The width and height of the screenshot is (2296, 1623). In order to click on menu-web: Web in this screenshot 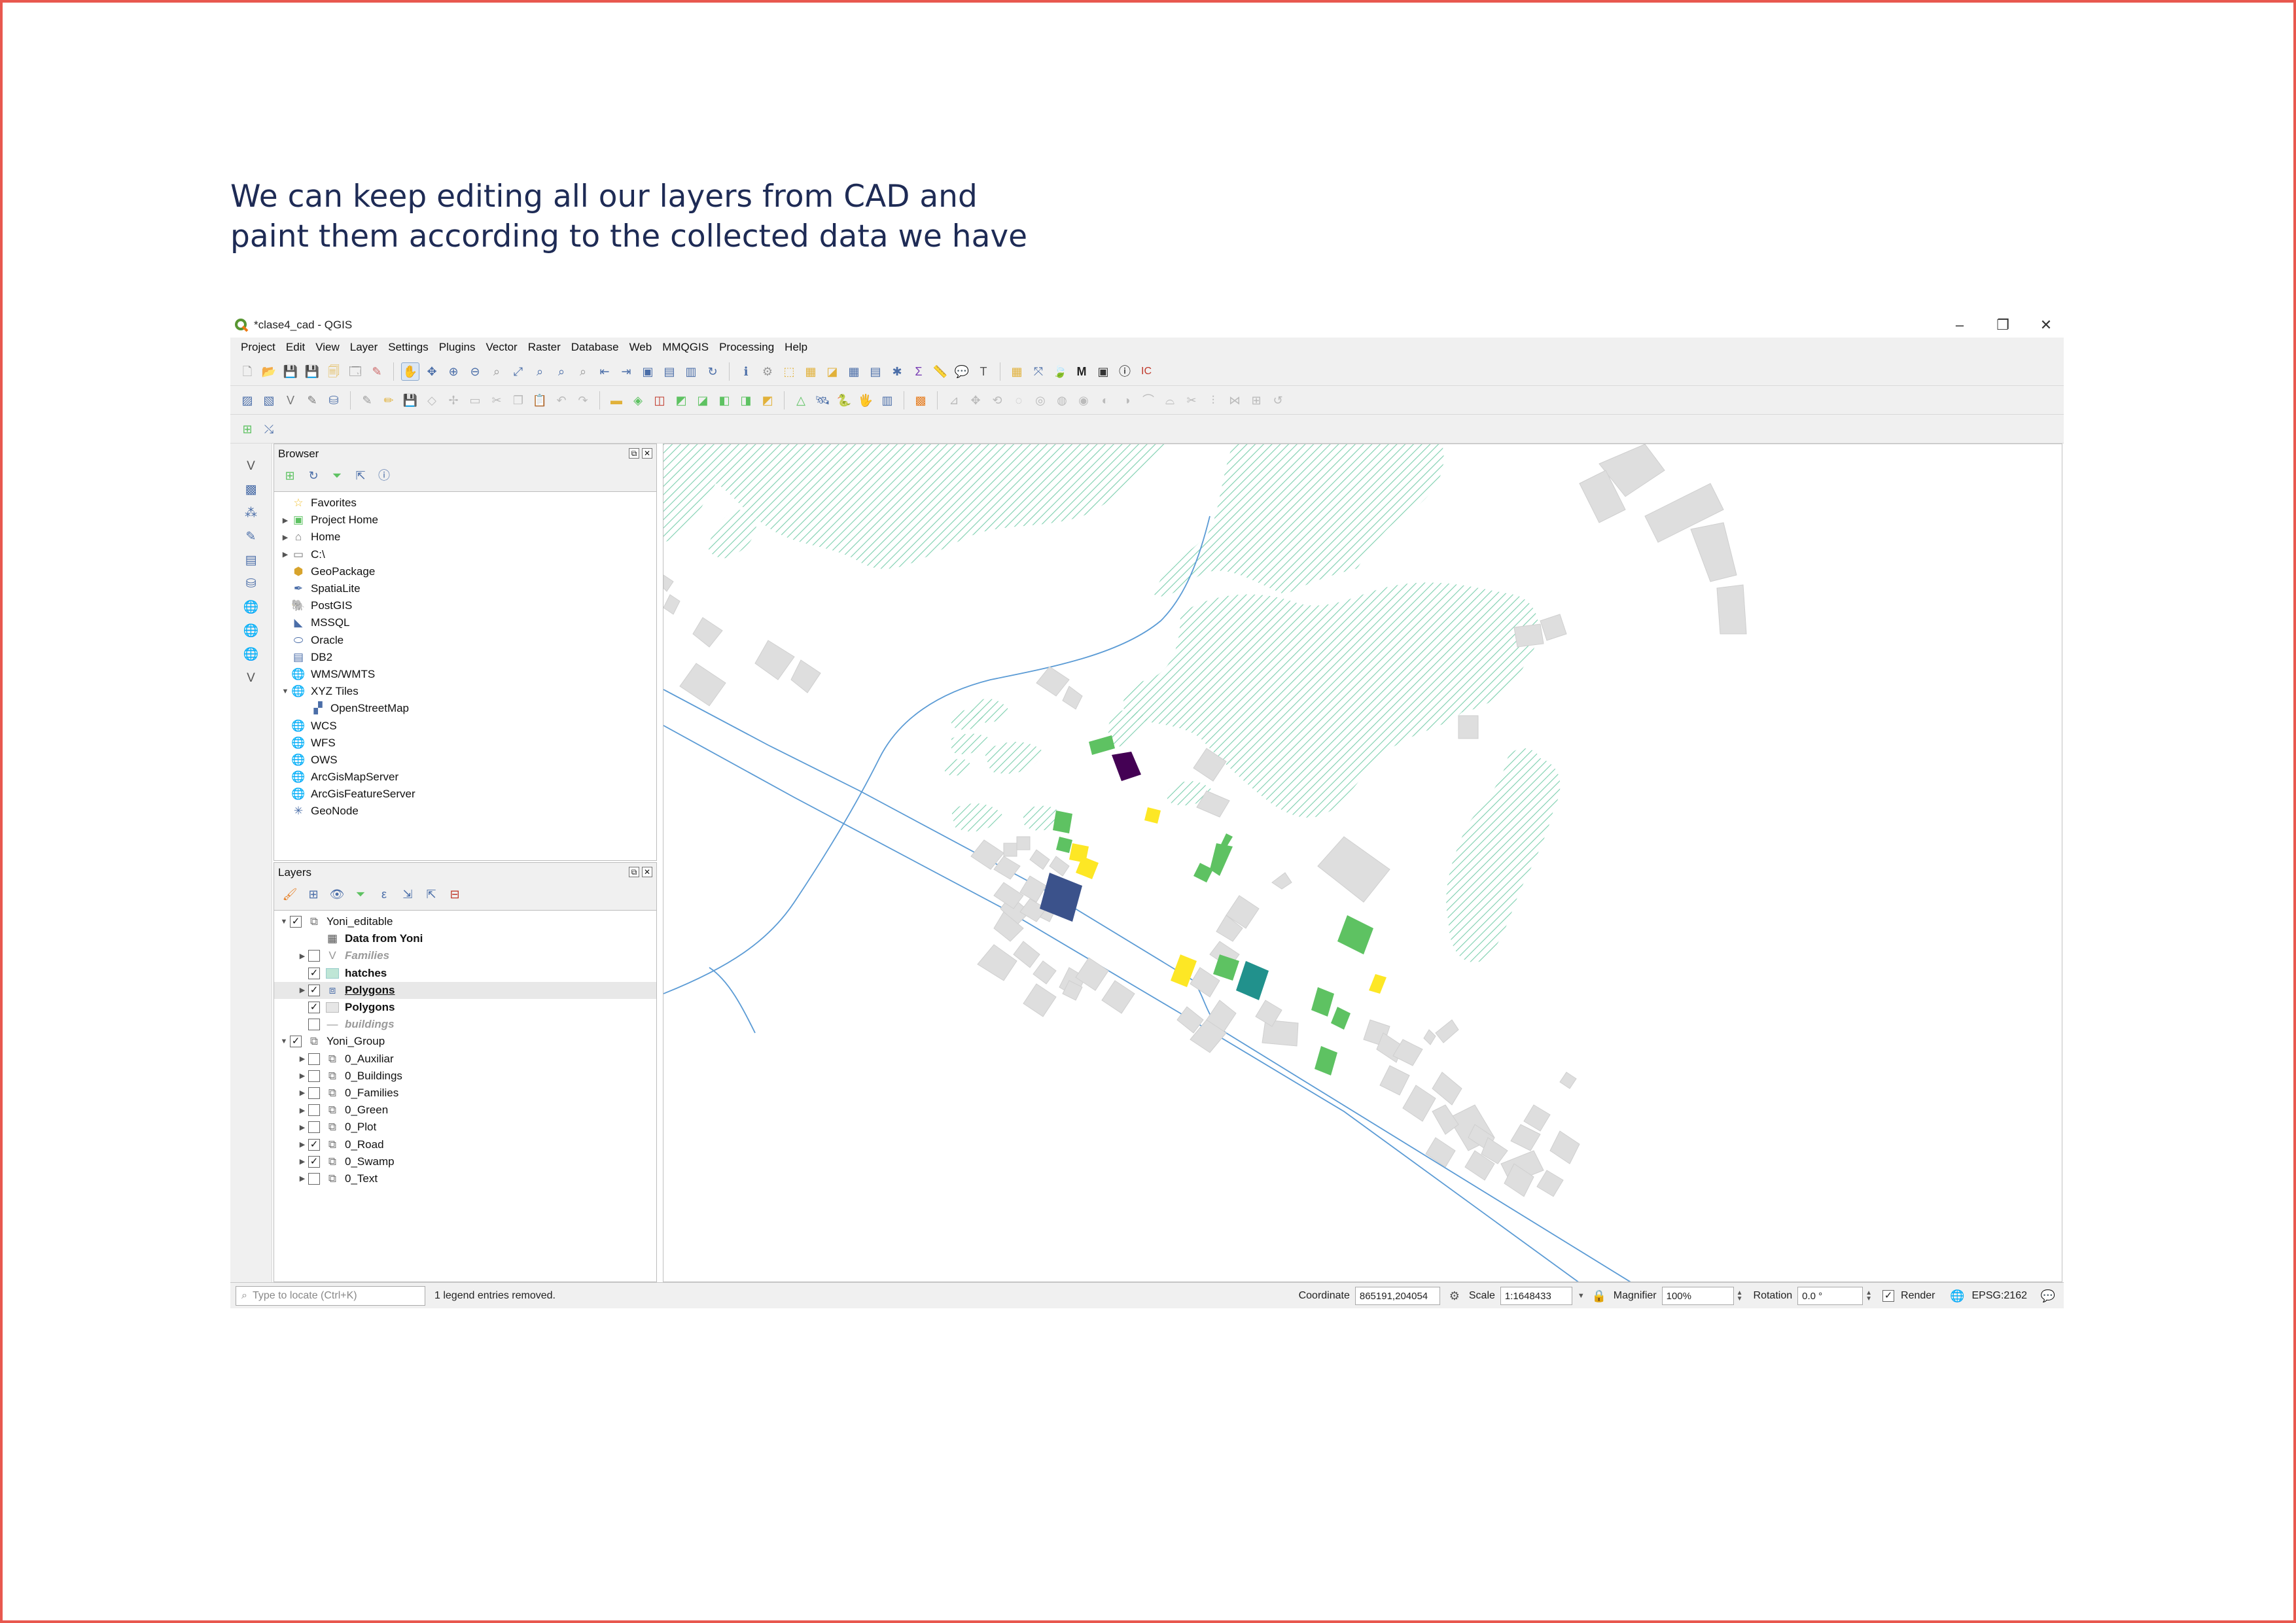, I will do `click(640, 348)`.